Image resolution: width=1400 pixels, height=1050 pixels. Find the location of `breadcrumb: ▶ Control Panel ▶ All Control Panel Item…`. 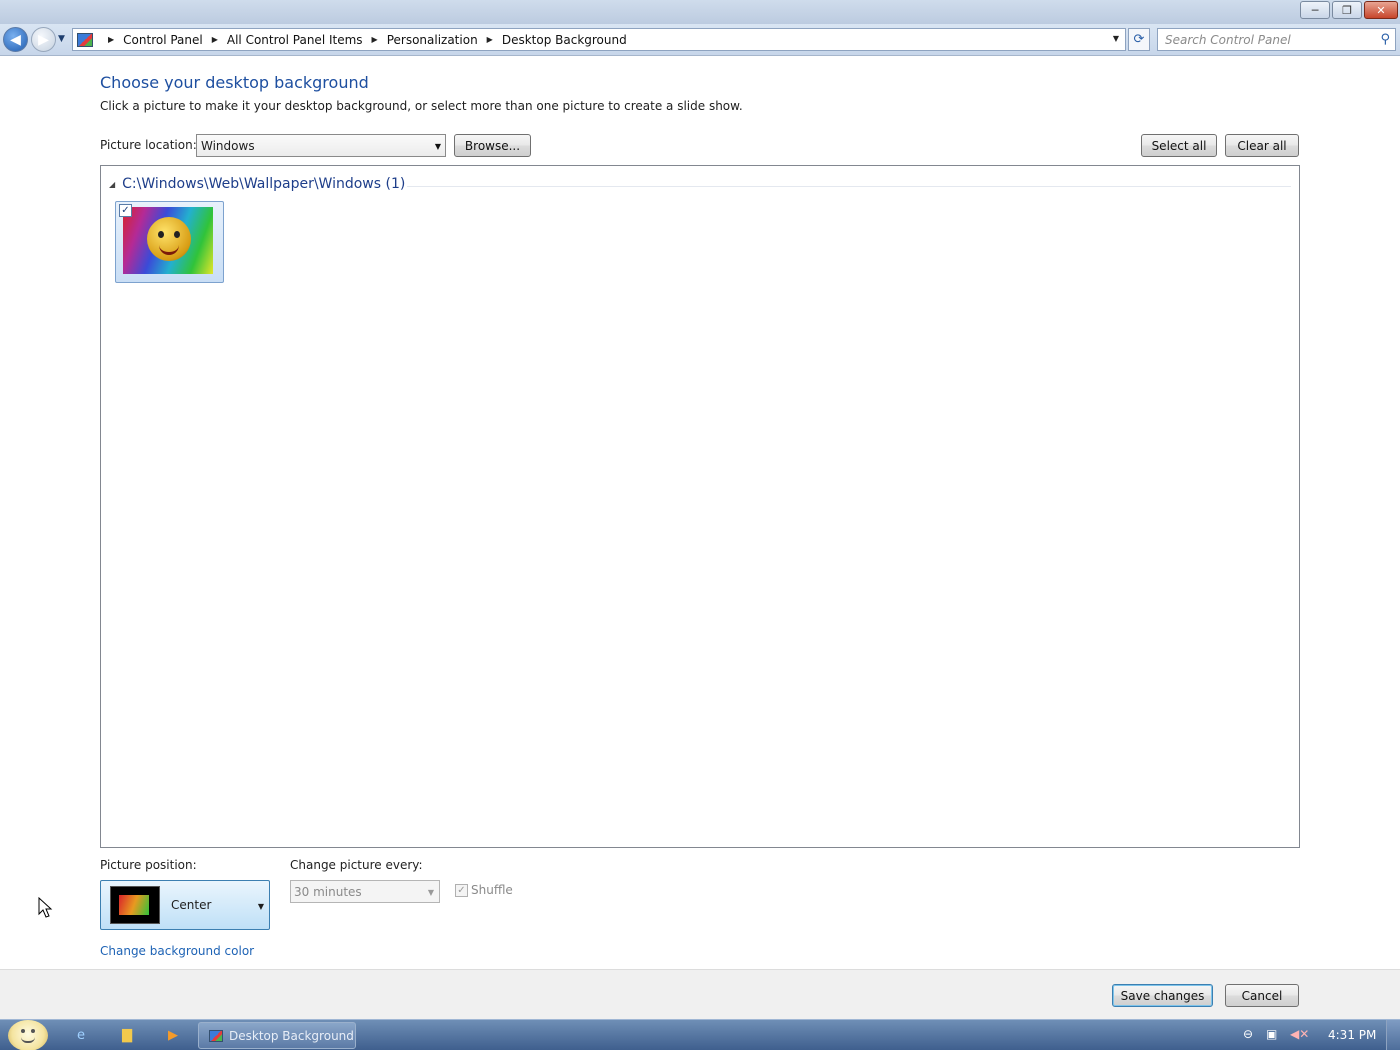

breadcrumb: ▶ Control Panel ▶ All Control Panel Item… is located at coordinates (363, 40).